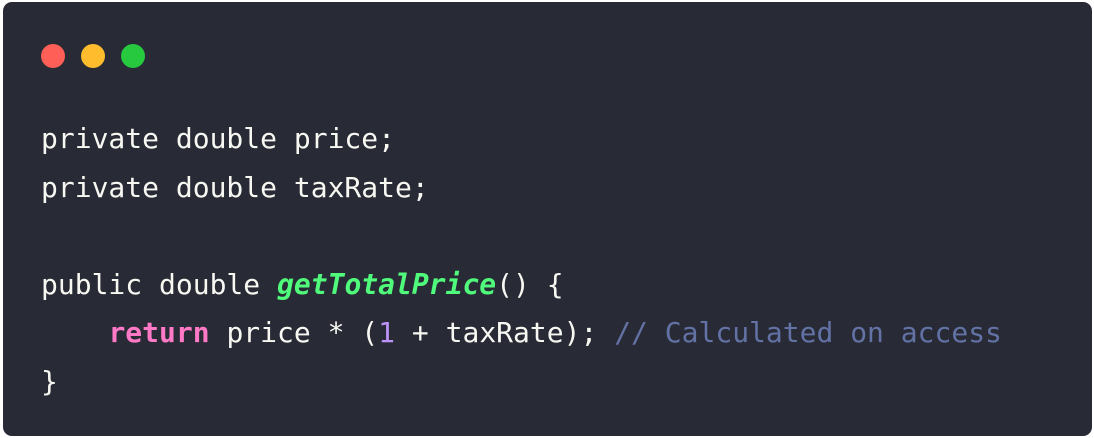  Describe the element at coordinates (53, 56) in the screenshot. I see `close-dot-icon` at that location.